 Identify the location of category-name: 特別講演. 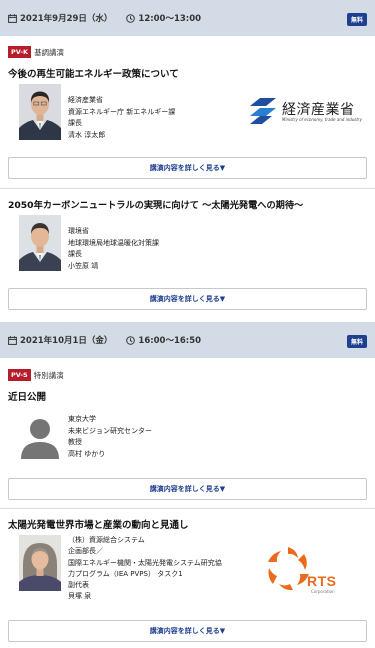
(48, 375).